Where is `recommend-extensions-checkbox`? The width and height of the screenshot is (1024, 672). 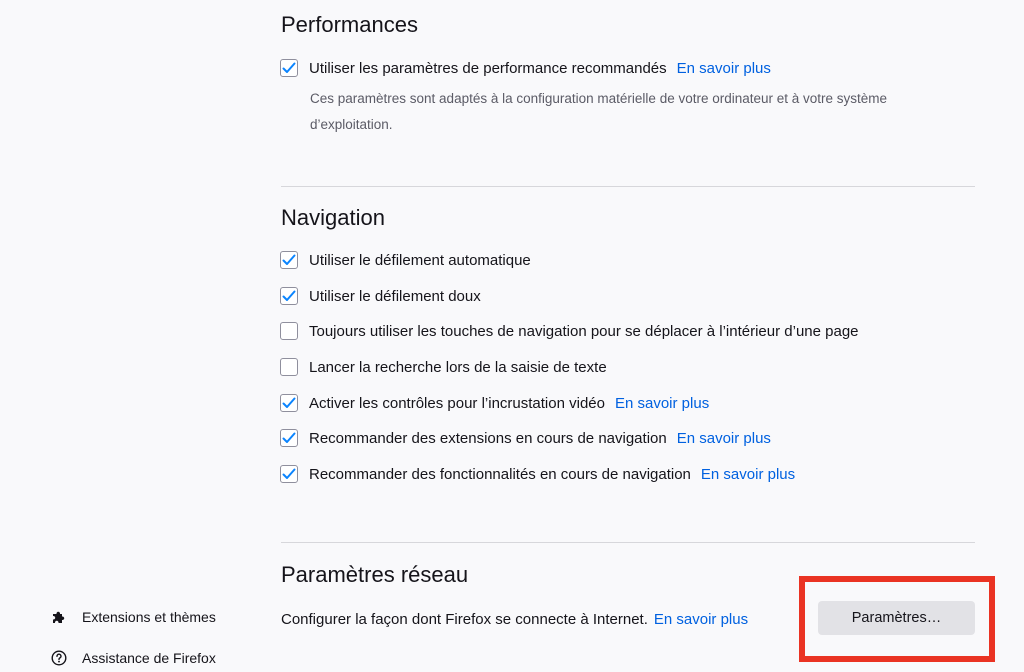
recommend-extensions-checkbox is located at coordinates (289, 438).